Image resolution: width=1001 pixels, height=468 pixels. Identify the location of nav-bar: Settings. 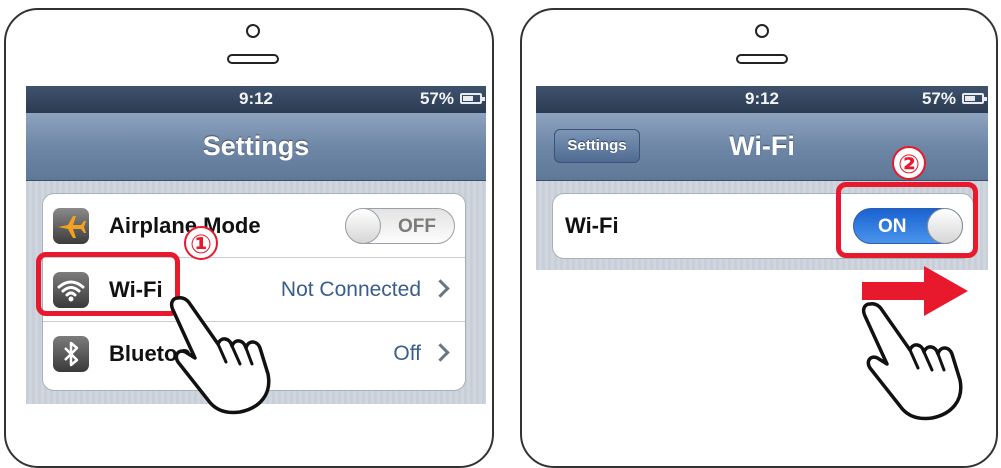
(256, 147).